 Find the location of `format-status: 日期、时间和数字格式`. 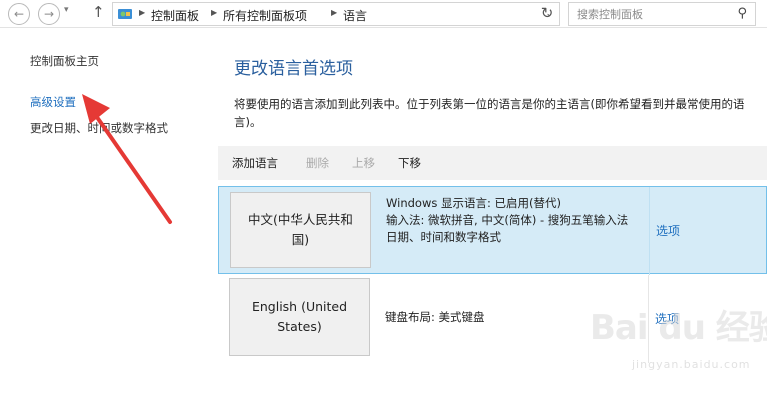

format-status: 日期、时间和数字格式 is located at coordinates (443, 237).